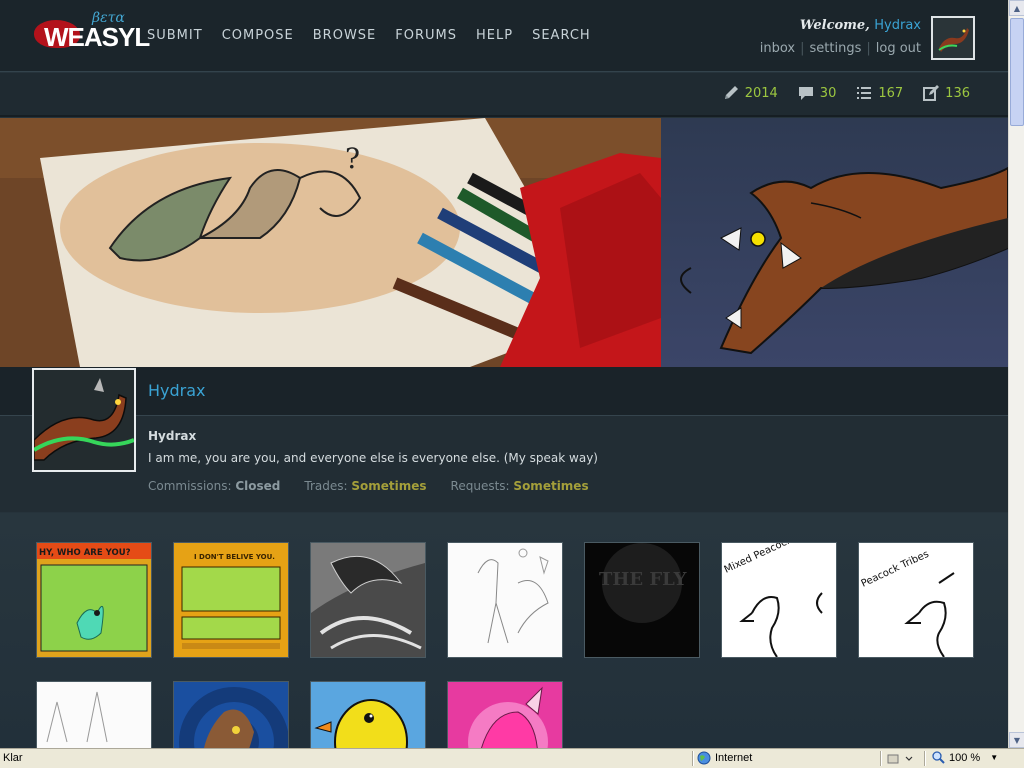 The width and height of the screenshot is (1024, 768). I want to click on security-zone: Internet, so click(724, 758).